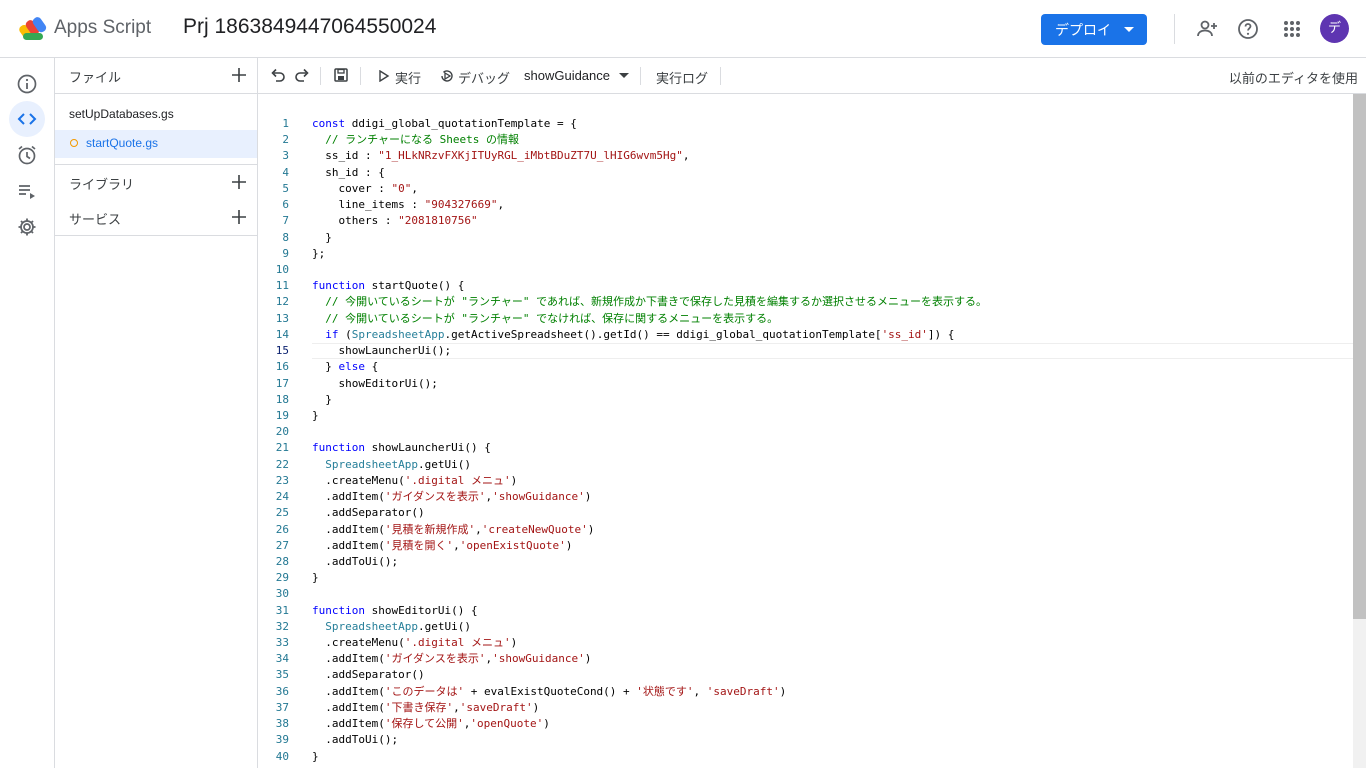 The image size is (1366, 768). I want to click on code-line: 37 .addItem('下書き保存','saveDraft'), so click(805, 708).